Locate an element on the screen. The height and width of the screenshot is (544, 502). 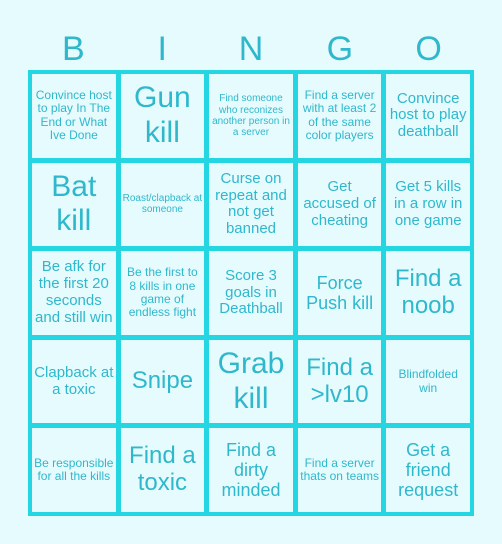
bingo-cell: Find a dirty minded is located at coordinates (251, 470).